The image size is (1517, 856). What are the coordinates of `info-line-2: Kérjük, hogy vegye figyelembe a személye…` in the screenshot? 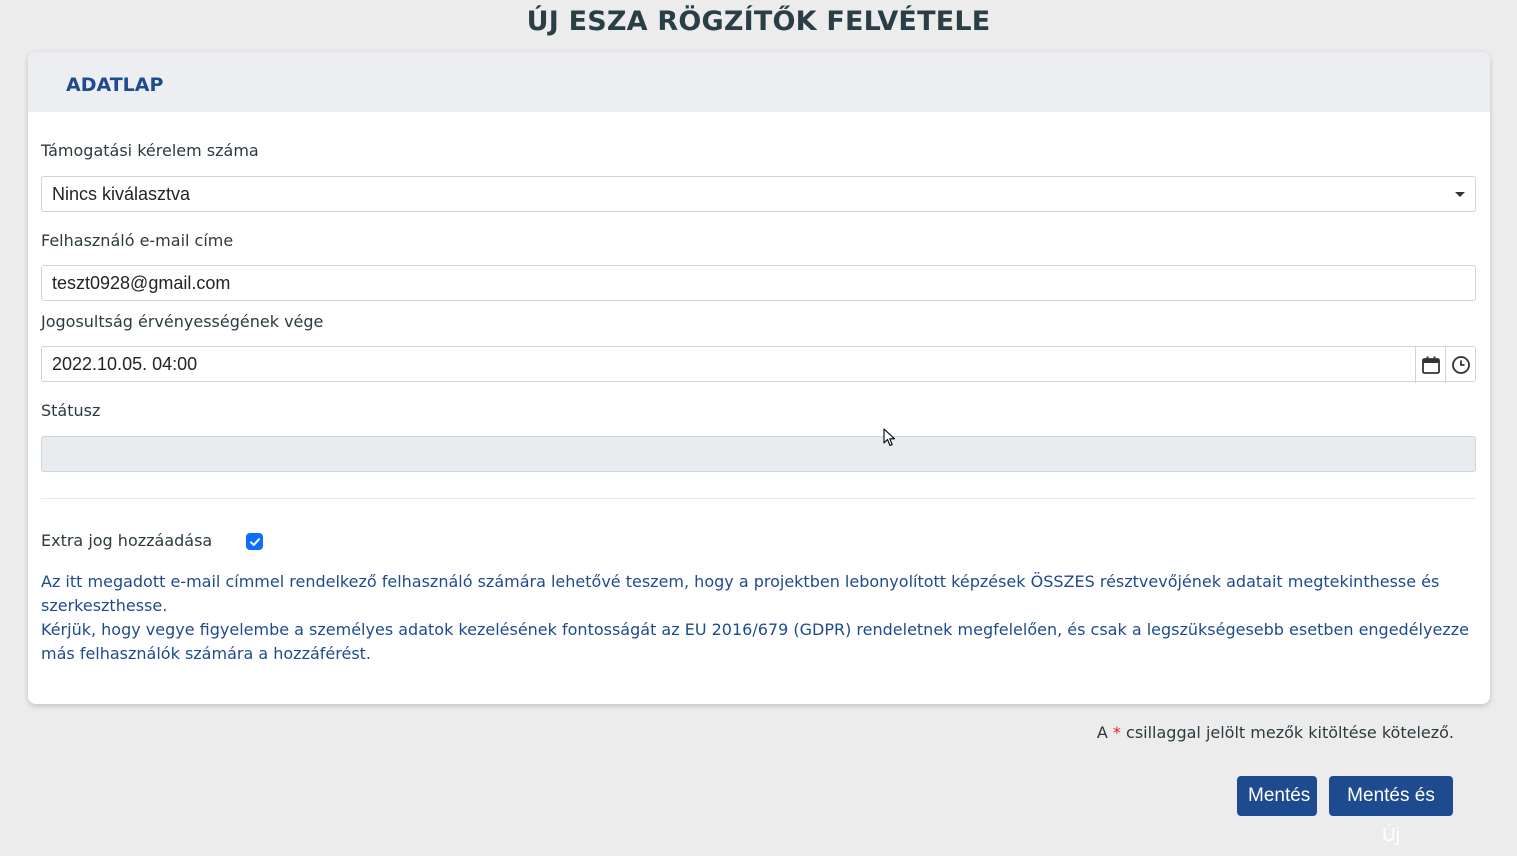 It's located at (755, 641).